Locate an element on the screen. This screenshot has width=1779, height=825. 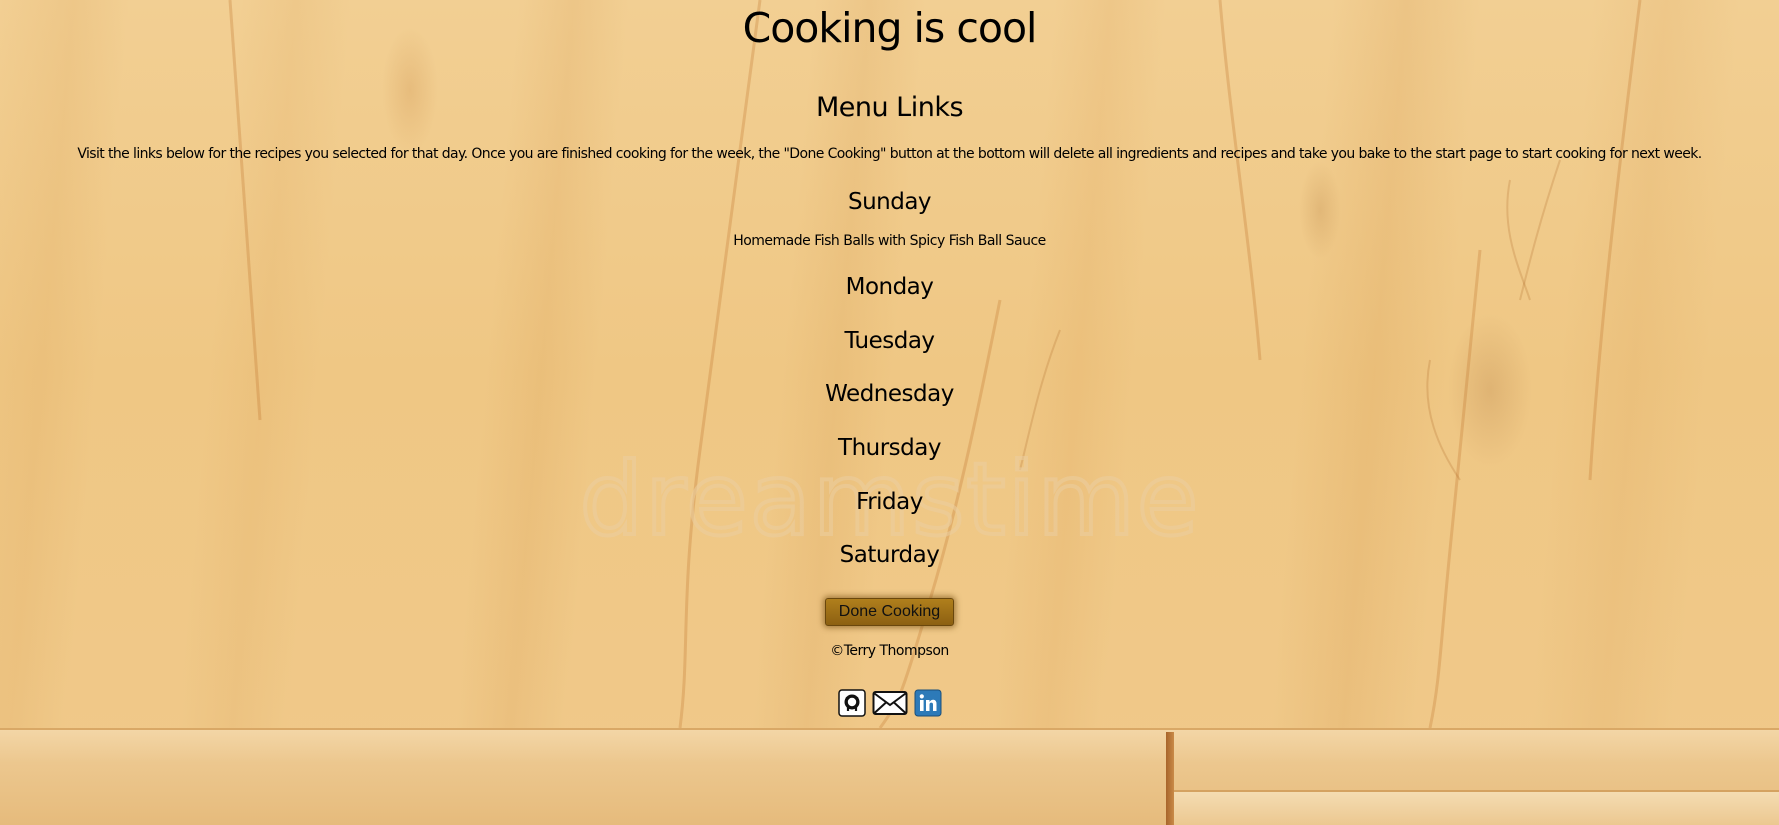
done-cooking-button: Done Cooking is located at coordinates (889, 612).